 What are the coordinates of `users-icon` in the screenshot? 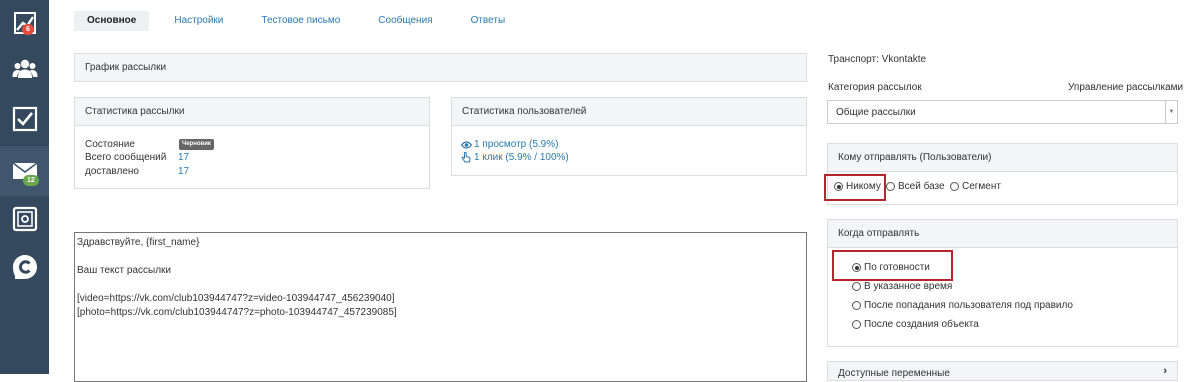 It's located at (24, 68).